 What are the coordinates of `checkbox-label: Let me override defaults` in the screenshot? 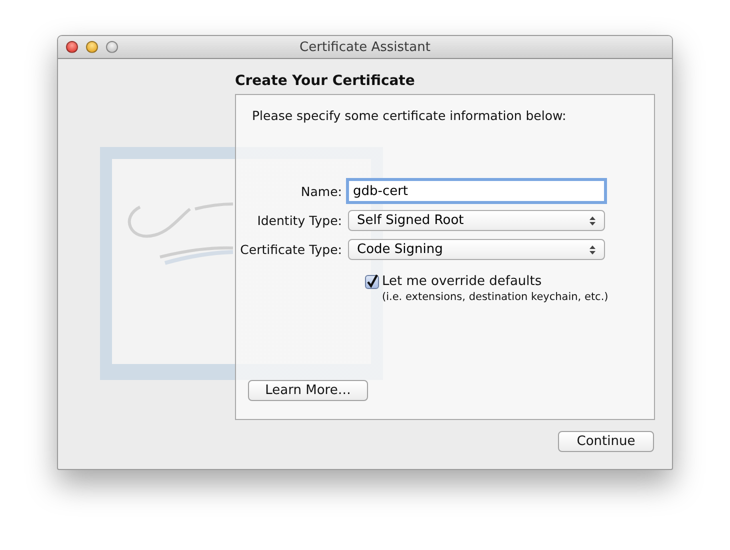 It's located at (462, 281).